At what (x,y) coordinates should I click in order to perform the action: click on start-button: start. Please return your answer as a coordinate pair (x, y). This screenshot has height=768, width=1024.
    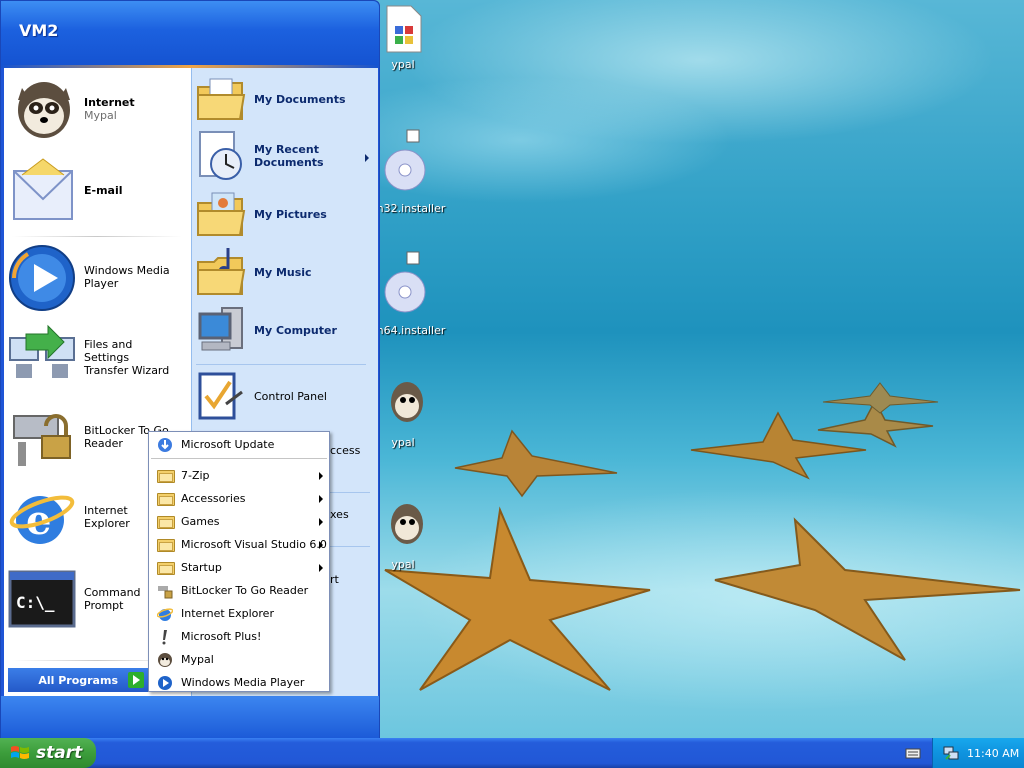
    Looking at the image, I should click on (48, 753).